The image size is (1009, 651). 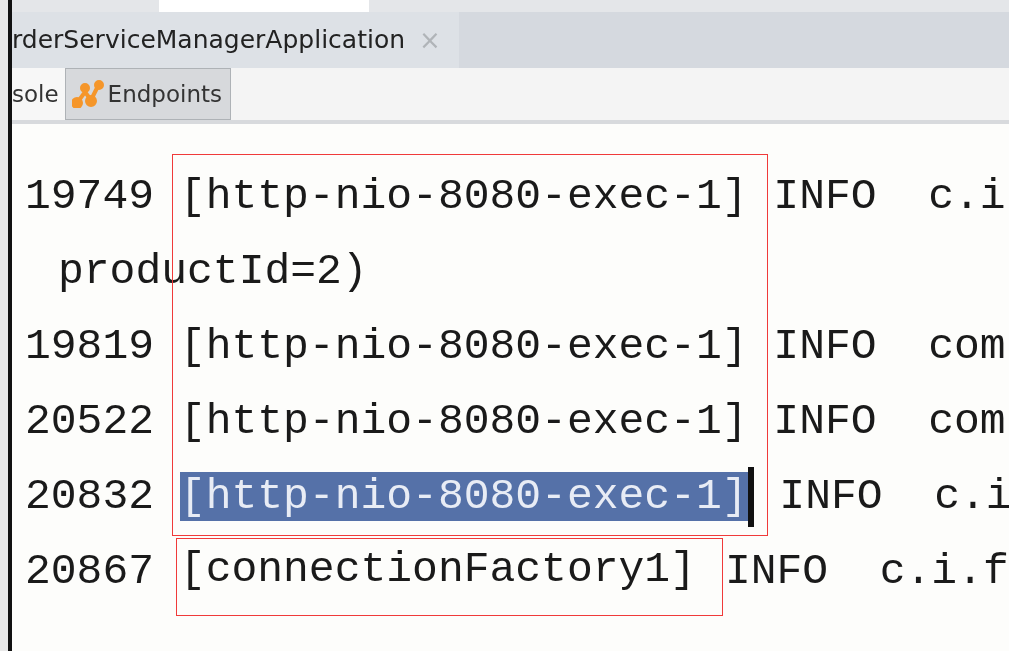 I want to click on line-number: 20522, so click(x=90, y=421).